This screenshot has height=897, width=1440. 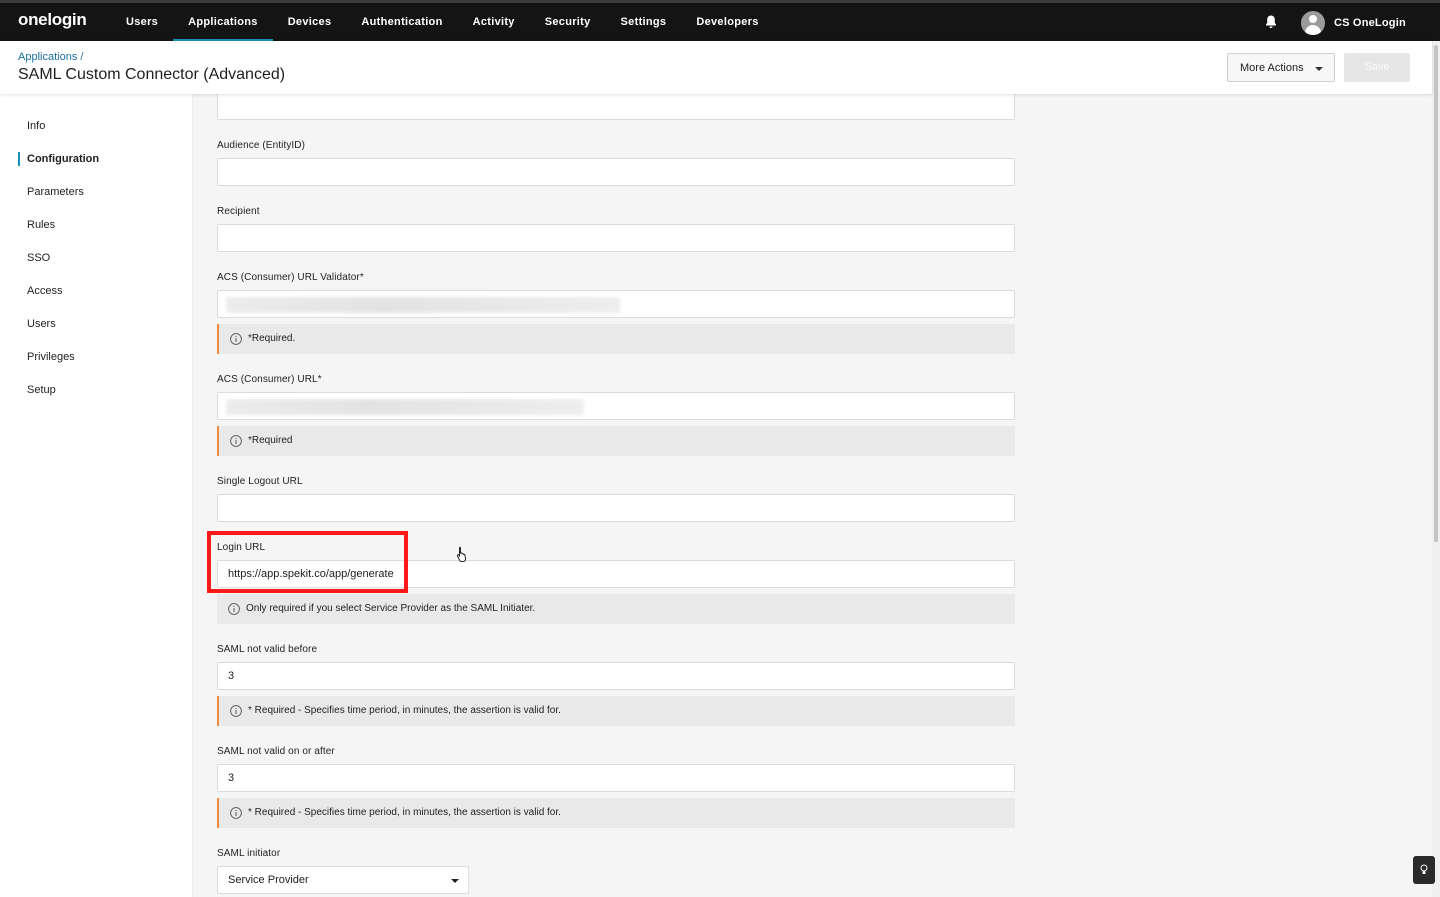 I want to click on sidebar-item-parameters: Parameters, so click(x=96, y=192).